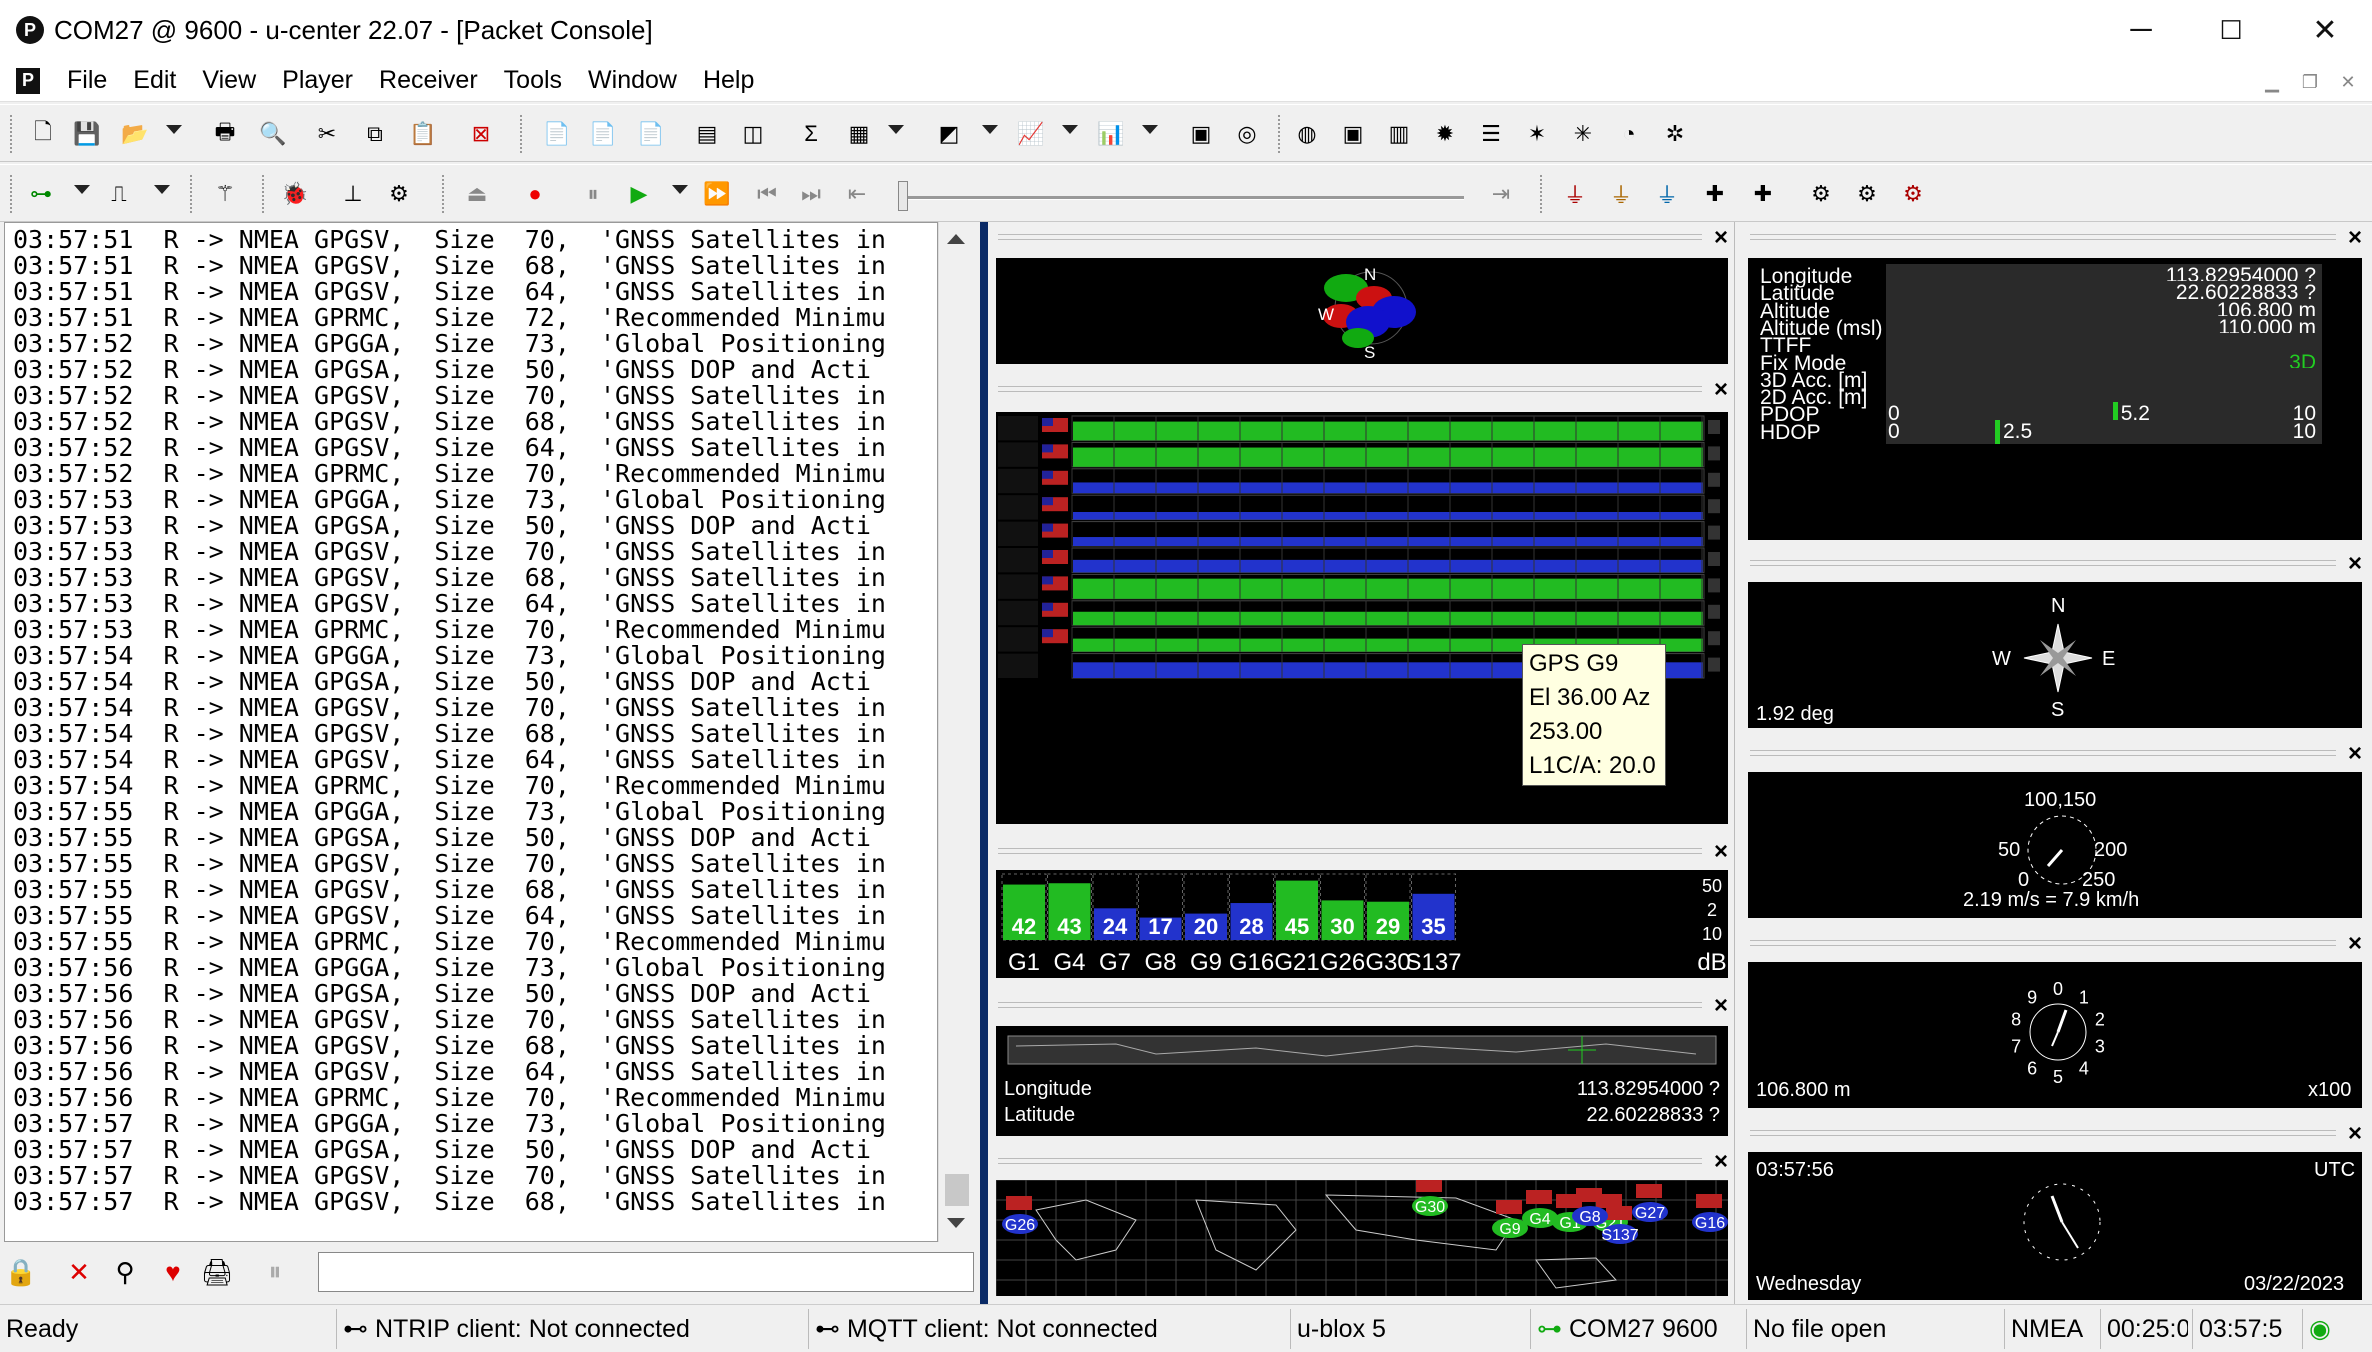 This screenshot has width=2372, height=1352. What do you see at coordinates (1111, 134) in the screenshot?
I see `histogram-icon: 📊` at bounding box center [1111, 134].